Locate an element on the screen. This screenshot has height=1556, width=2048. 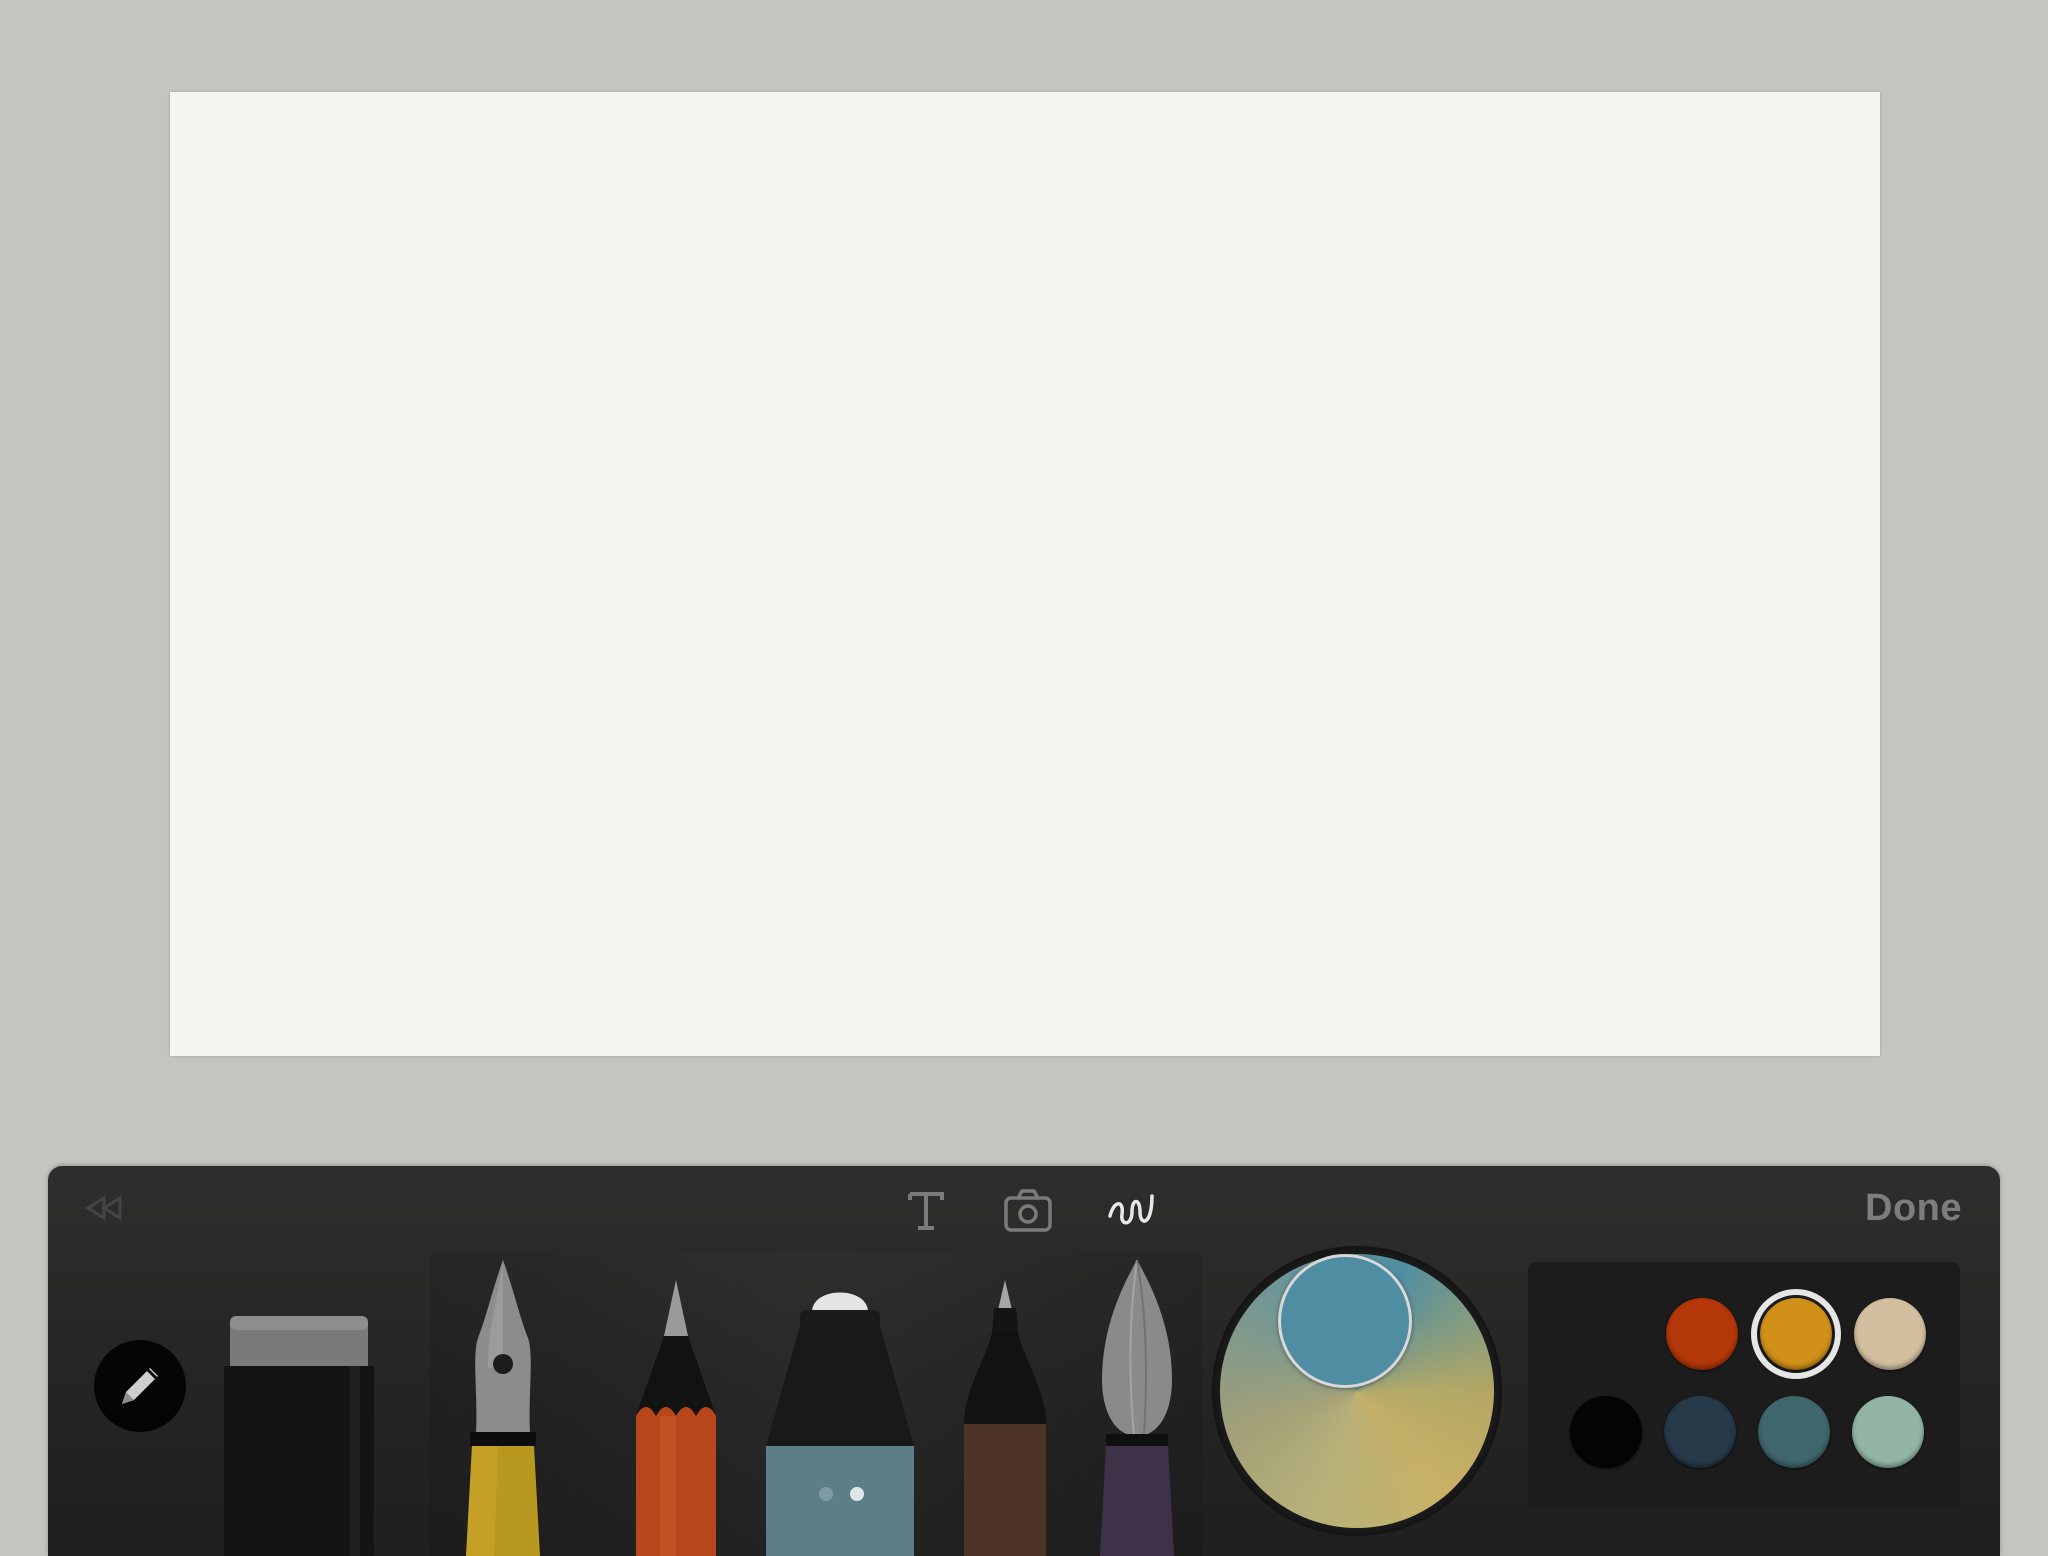
camera-icon is located at coordinates (1028, 1210).